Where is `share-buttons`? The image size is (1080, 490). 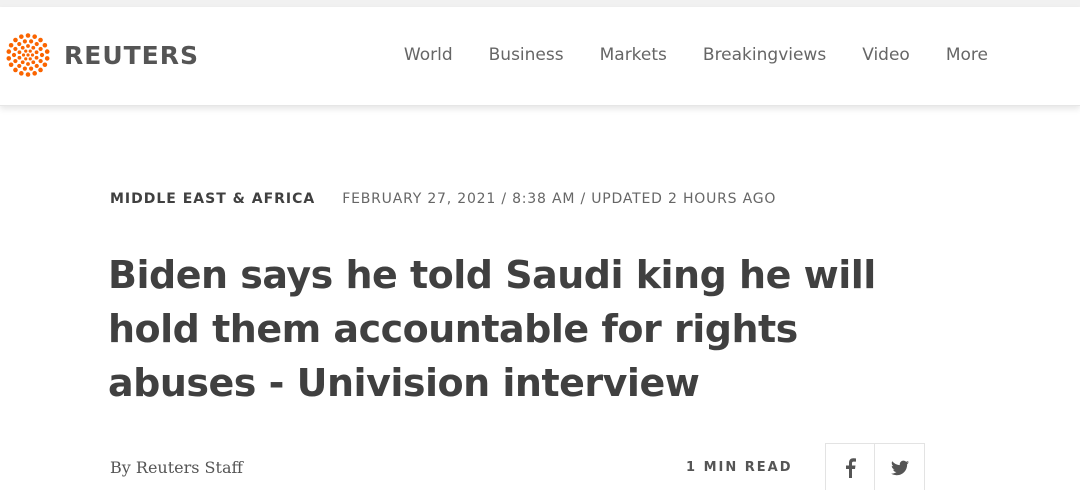
share-buttons is located at coordinates (875, 466).